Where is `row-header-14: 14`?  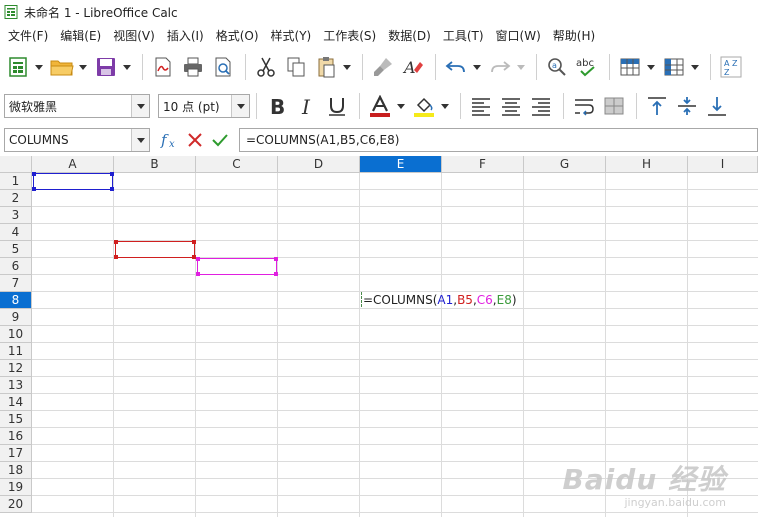 row-header-14: 14 is located at coordinates (16, 402).